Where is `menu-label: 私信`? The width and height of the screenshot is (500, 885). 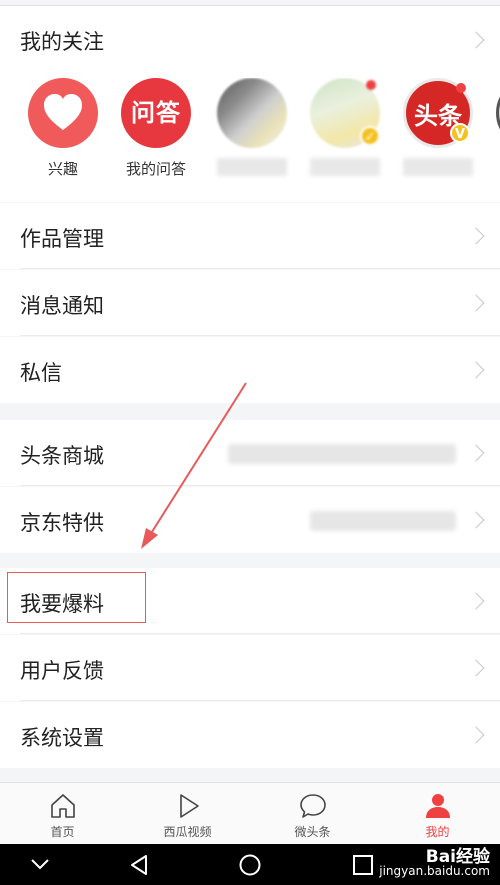
menu-label: 私信 is located at coordinates (41, 373).